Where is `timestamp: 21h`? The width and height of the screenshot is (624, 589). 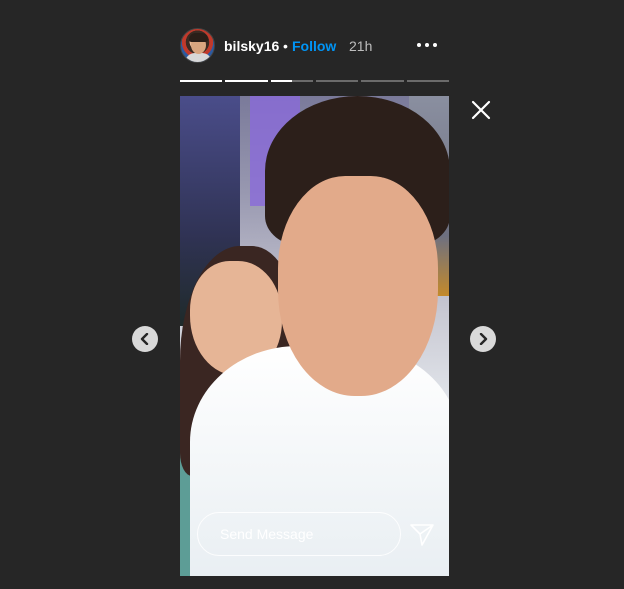
timestamp: 21h is located at coordinates (361, 46).